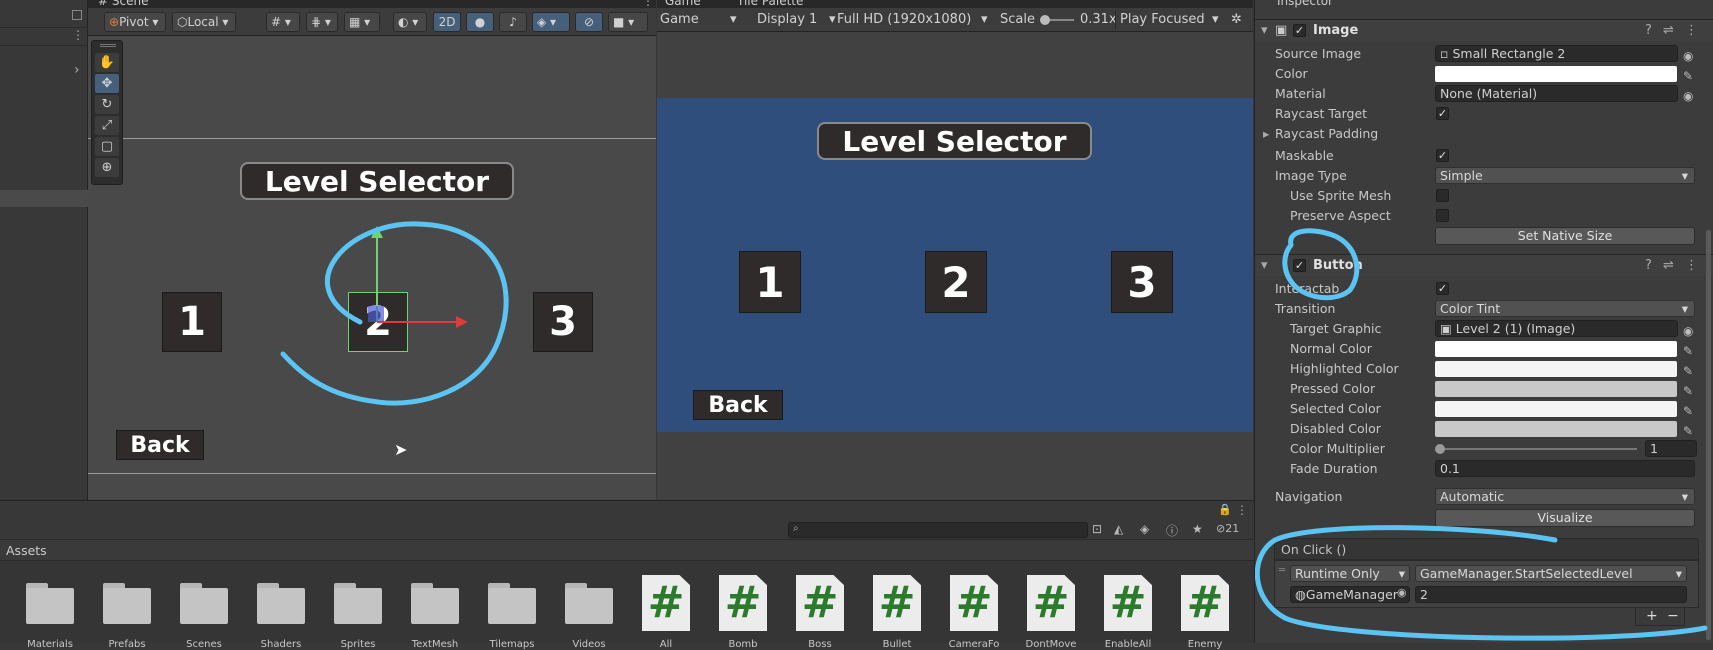 This screenshot has height=650, width=1713. Describe the element at coordinates (512, 644) in the screenshot. I see `folder-label: Tilemaps` at that location.